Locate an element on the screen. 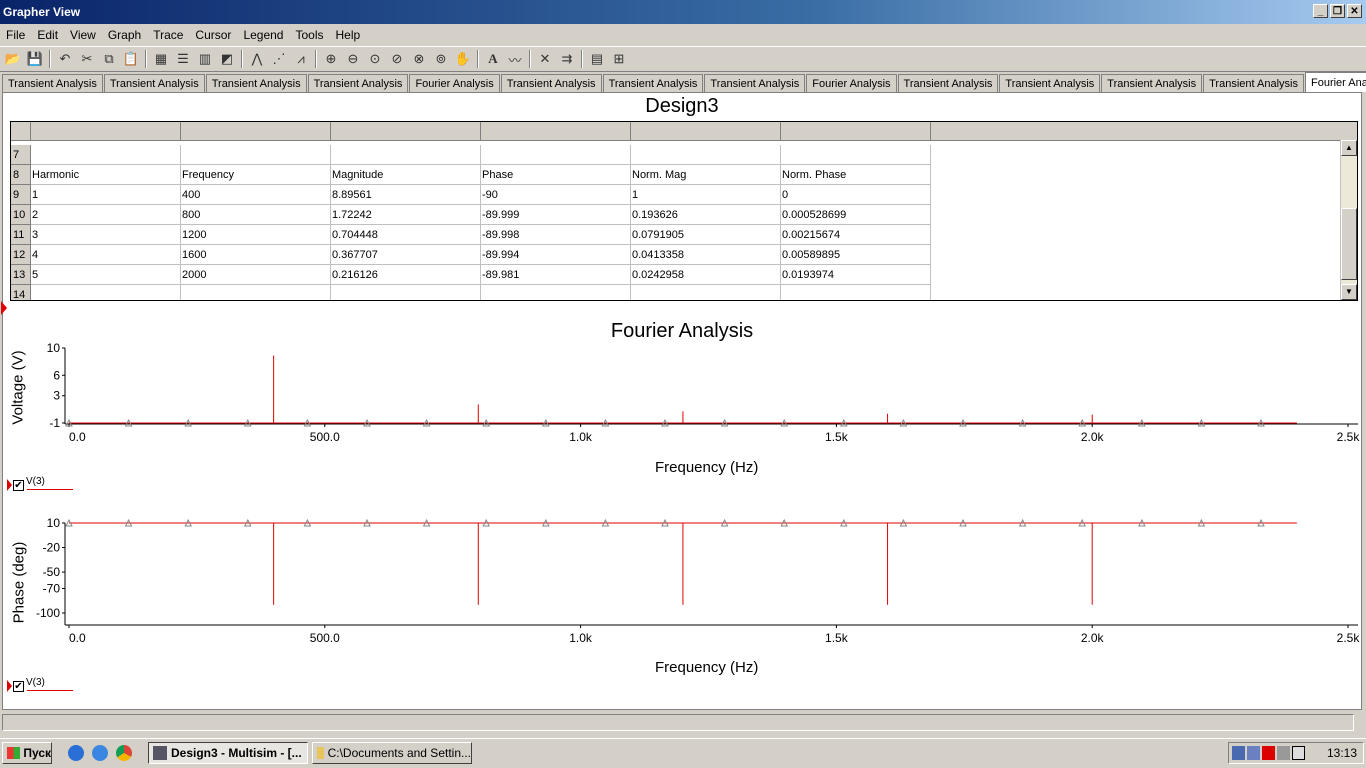  table-vertical-scrollbar: ▲ ▼ is located at coordinates (1348, 220).